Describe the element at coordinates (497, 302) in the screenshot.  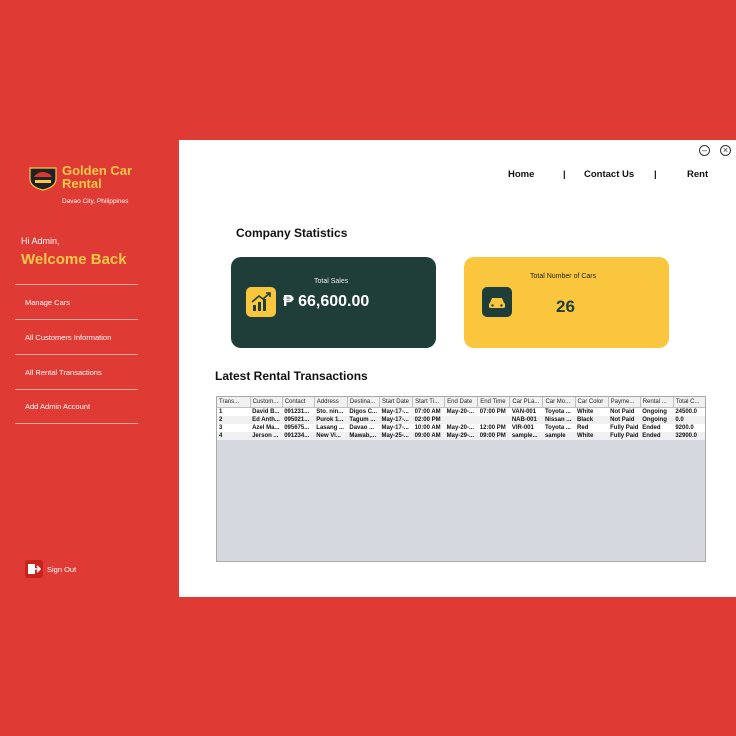
I see `car-icon` at that location.